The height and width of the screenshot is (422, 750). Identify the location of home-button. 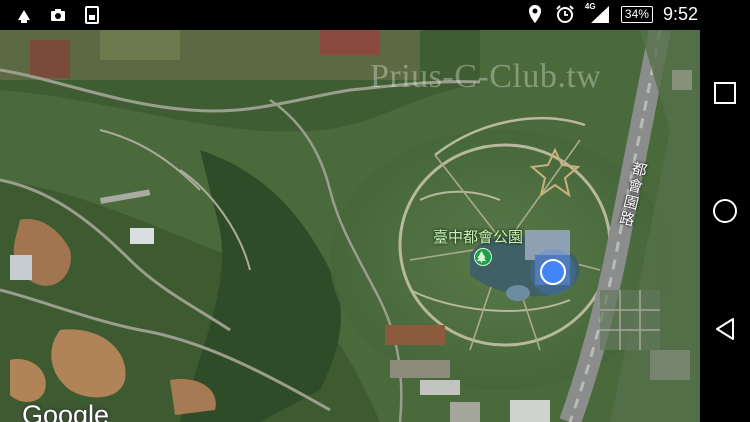
(725, 211).